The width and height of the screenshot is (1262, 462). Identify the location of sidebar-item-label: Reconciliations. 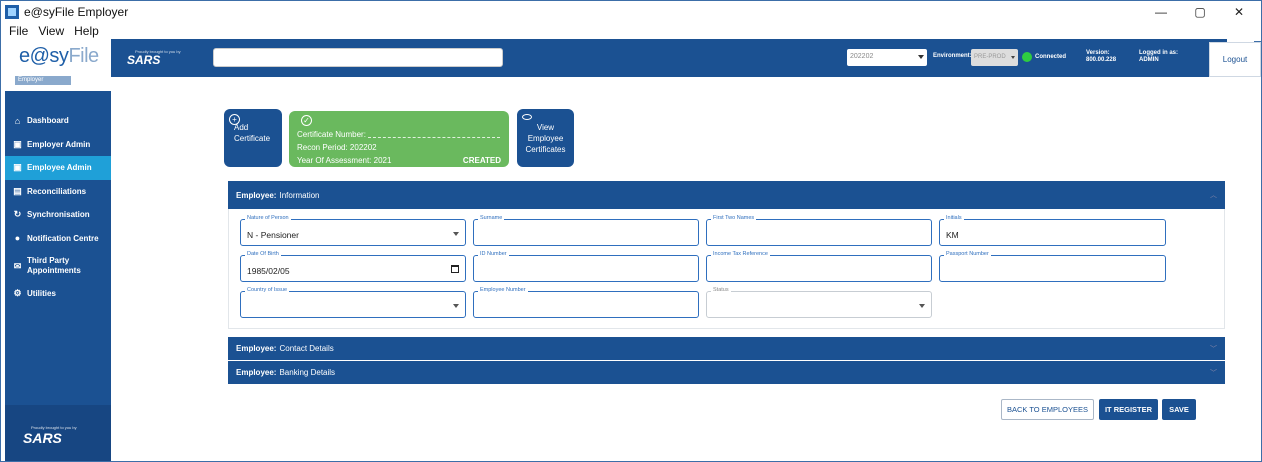
(57, 191).